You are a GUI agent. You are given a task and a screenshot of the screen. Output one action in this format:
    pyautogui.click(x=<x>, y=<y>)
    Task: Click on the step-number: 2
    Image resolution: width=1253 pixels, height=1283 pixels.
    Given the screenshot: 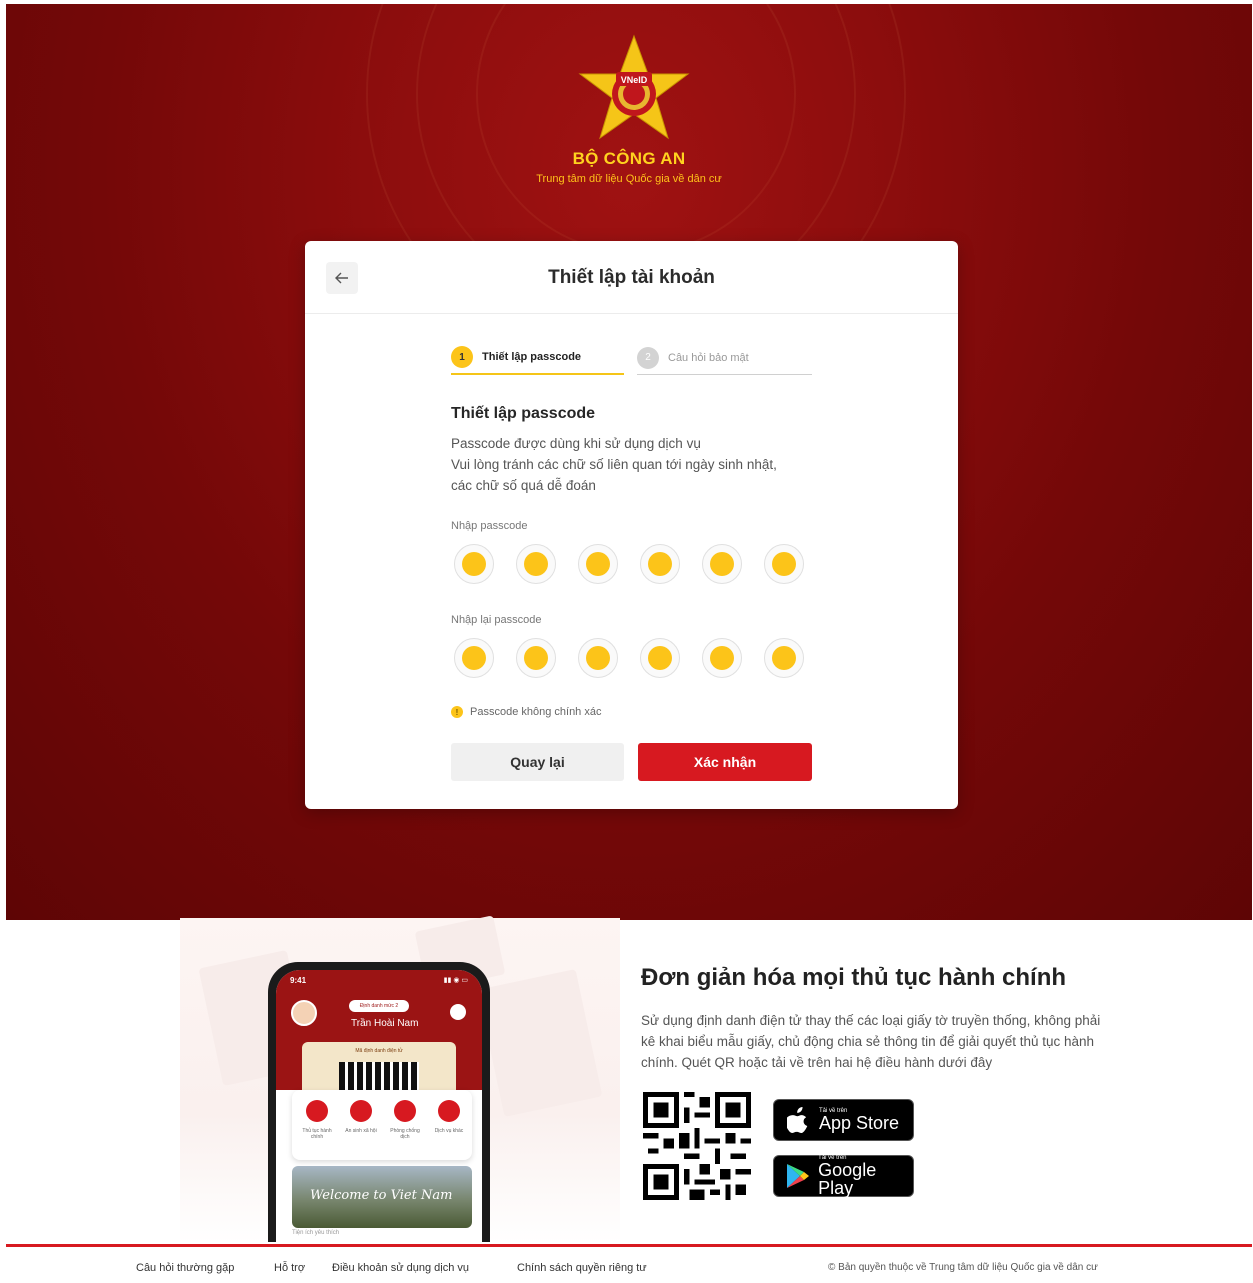 What is the action you would take?
    pyautogui.click(x=648, y=357)
    